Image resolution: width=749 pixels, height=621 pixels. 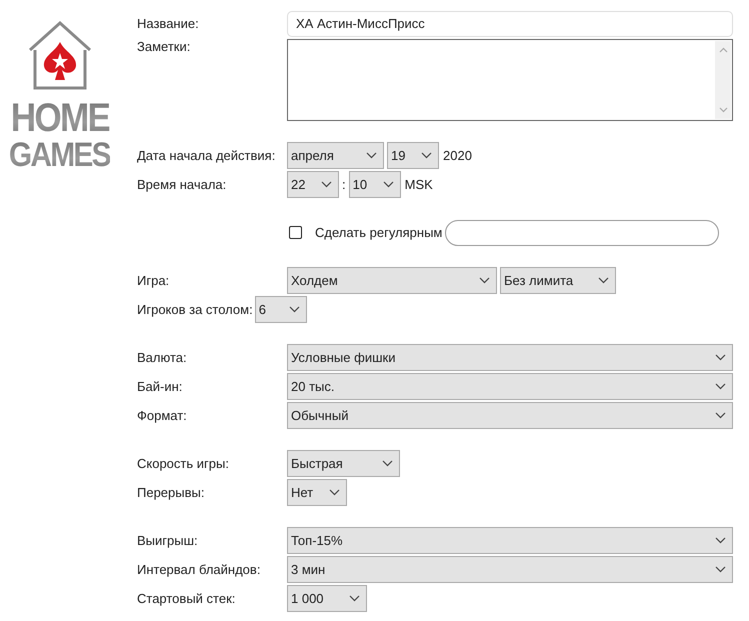 I want to click on dropdown: Условные фишки, so click(x=510, y=357).